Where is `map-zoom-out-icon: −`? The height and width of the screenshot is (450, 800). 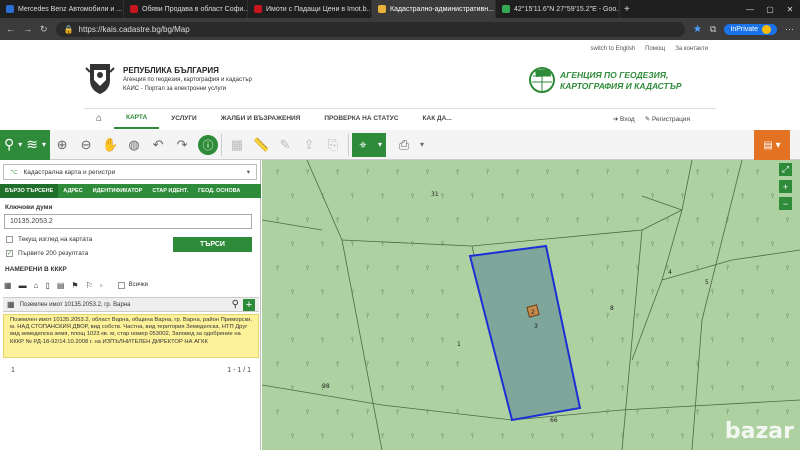
map-zoom-out-icon: − is located at coordinates (785, 203).